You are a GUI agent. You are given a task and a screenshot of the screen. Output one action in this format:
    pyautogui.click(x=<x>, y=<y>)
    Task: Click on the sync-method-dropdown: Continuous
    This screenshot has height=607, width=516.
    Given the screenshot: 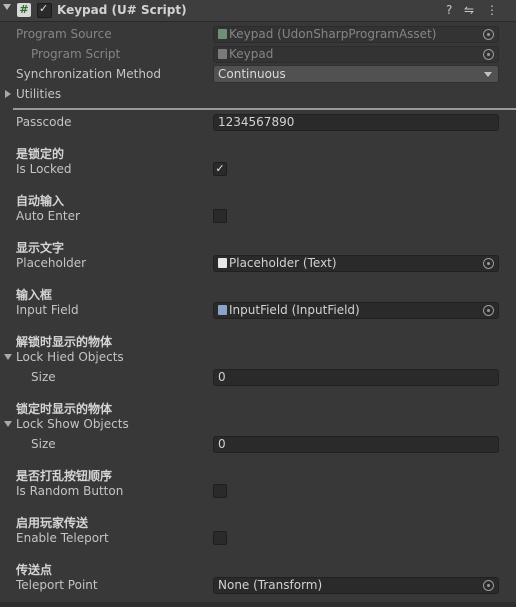 What is the action you would take?
    pyautogui.click(x=356, y=74)
    